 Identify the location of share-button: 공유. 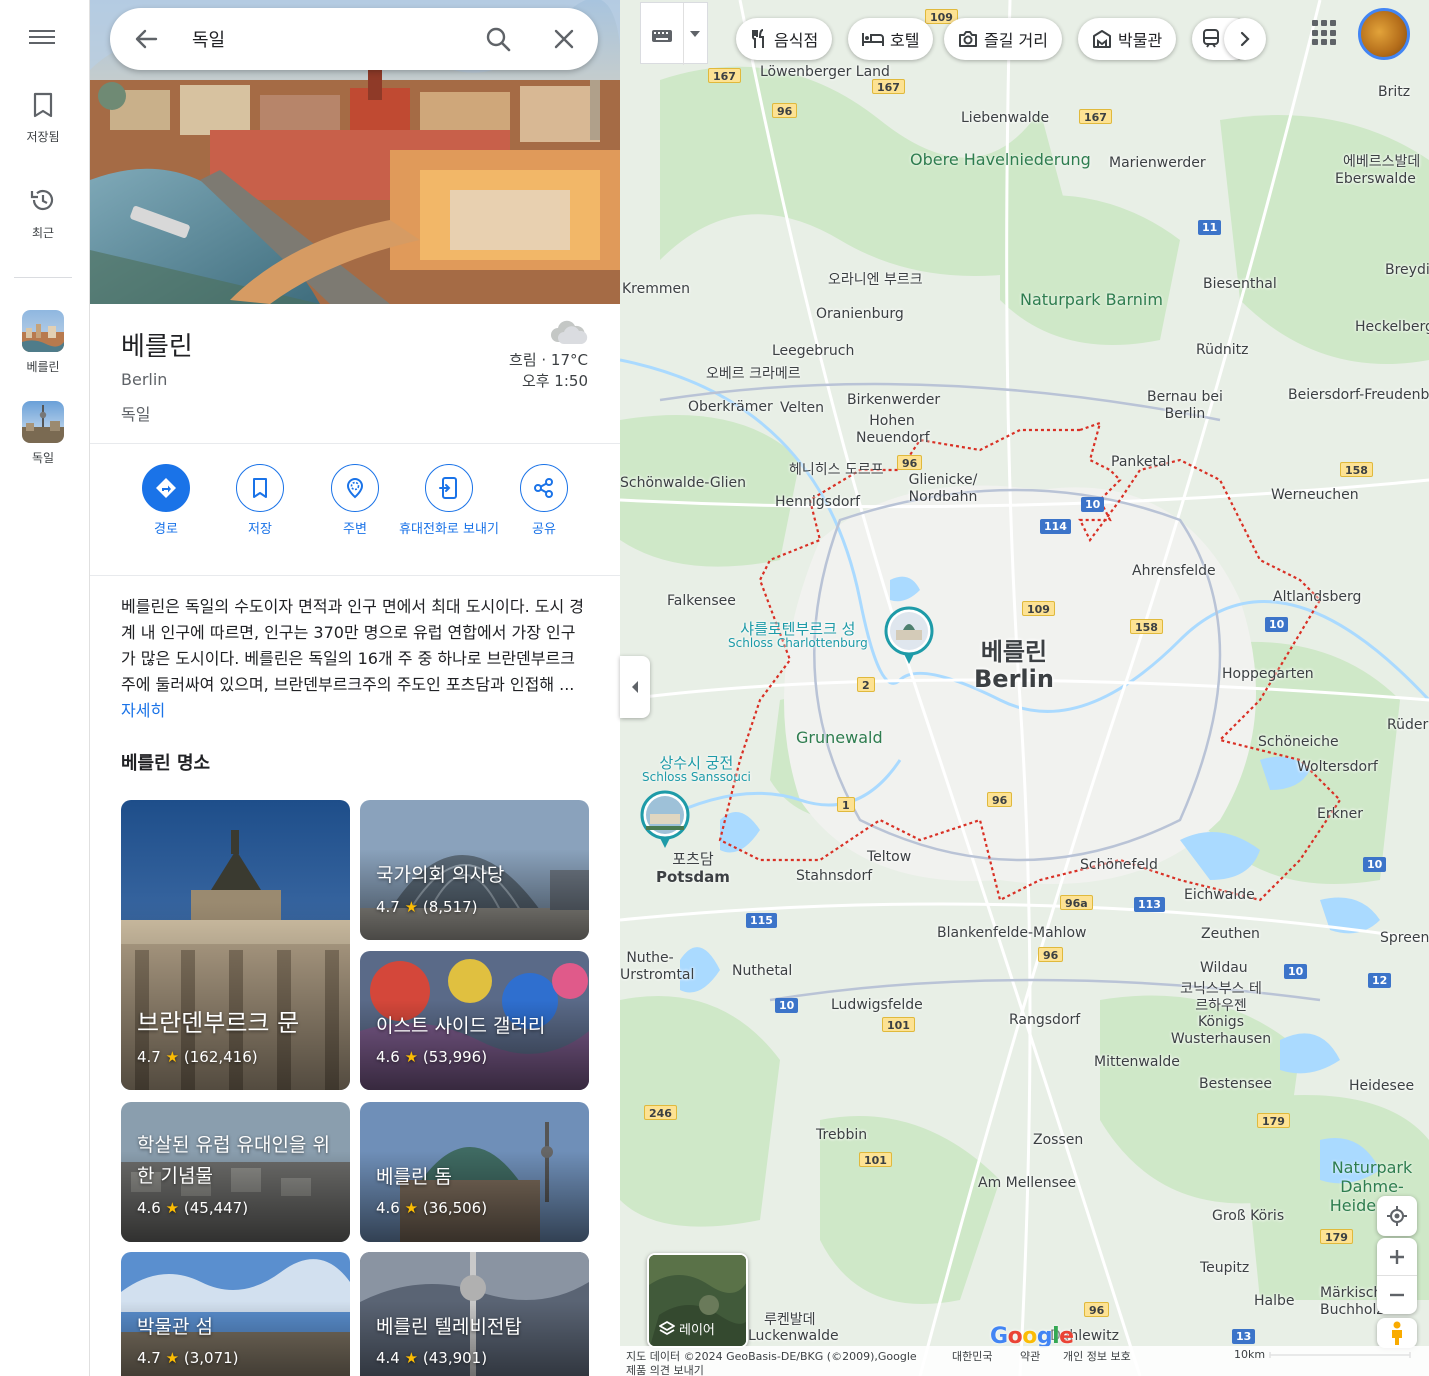
(544, 501).